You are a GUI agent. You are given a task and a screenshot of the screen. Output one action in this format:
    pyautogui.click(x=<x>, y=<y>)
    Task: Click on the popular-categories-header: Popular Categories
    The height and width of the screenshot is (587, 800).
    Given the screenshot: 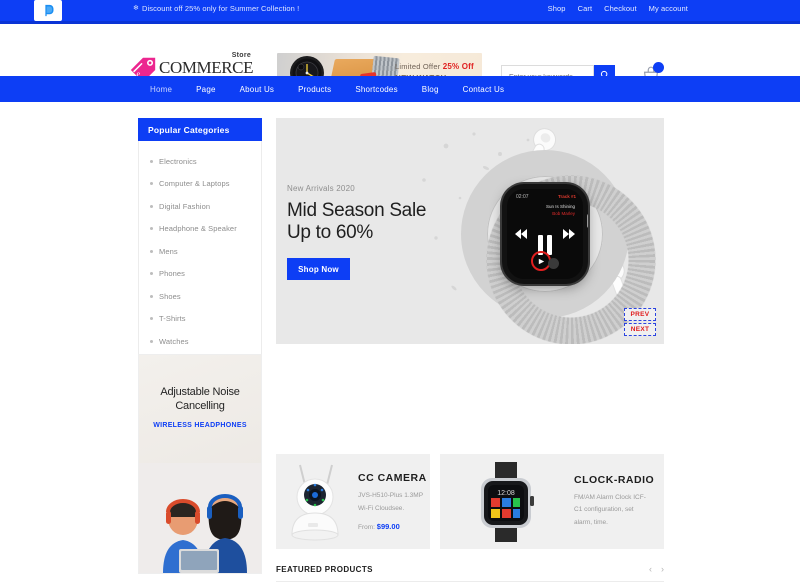 What is the action you would take?
    pyautogui.click(x=200, y=129)
    